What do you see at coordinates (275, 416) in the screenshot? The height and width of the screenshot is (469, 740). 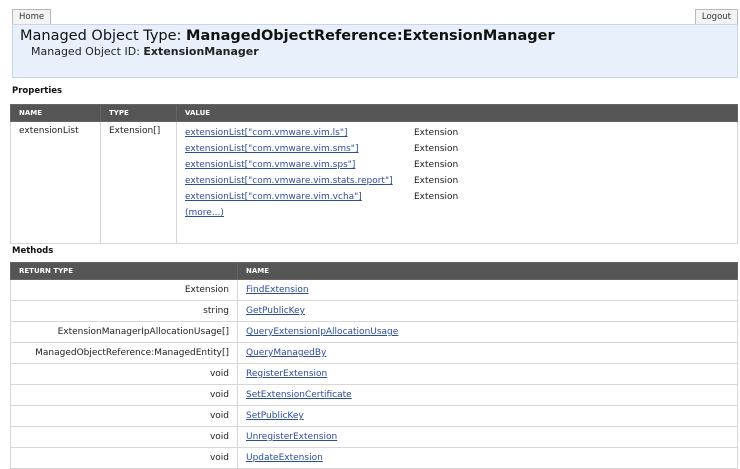 I see `method-link: SetPublicKey` at bounding box center [275, 416].